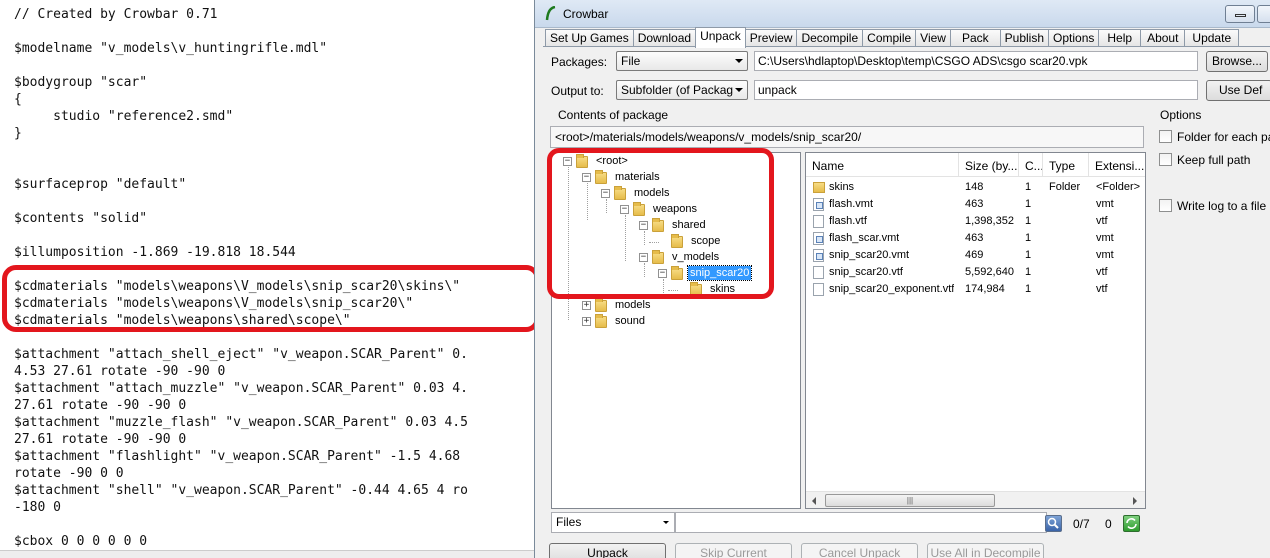  What do you see at coordinates (1165, 136) in the screenshot?
I see `folder-for-each-checkbox` at bounding box center [1165, 136].